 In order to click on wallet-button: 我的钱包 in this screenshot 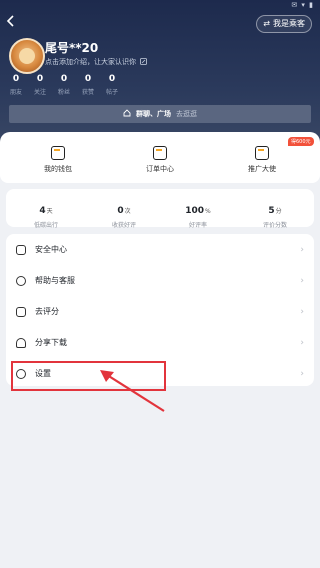, I will do `click(58, 160)`.